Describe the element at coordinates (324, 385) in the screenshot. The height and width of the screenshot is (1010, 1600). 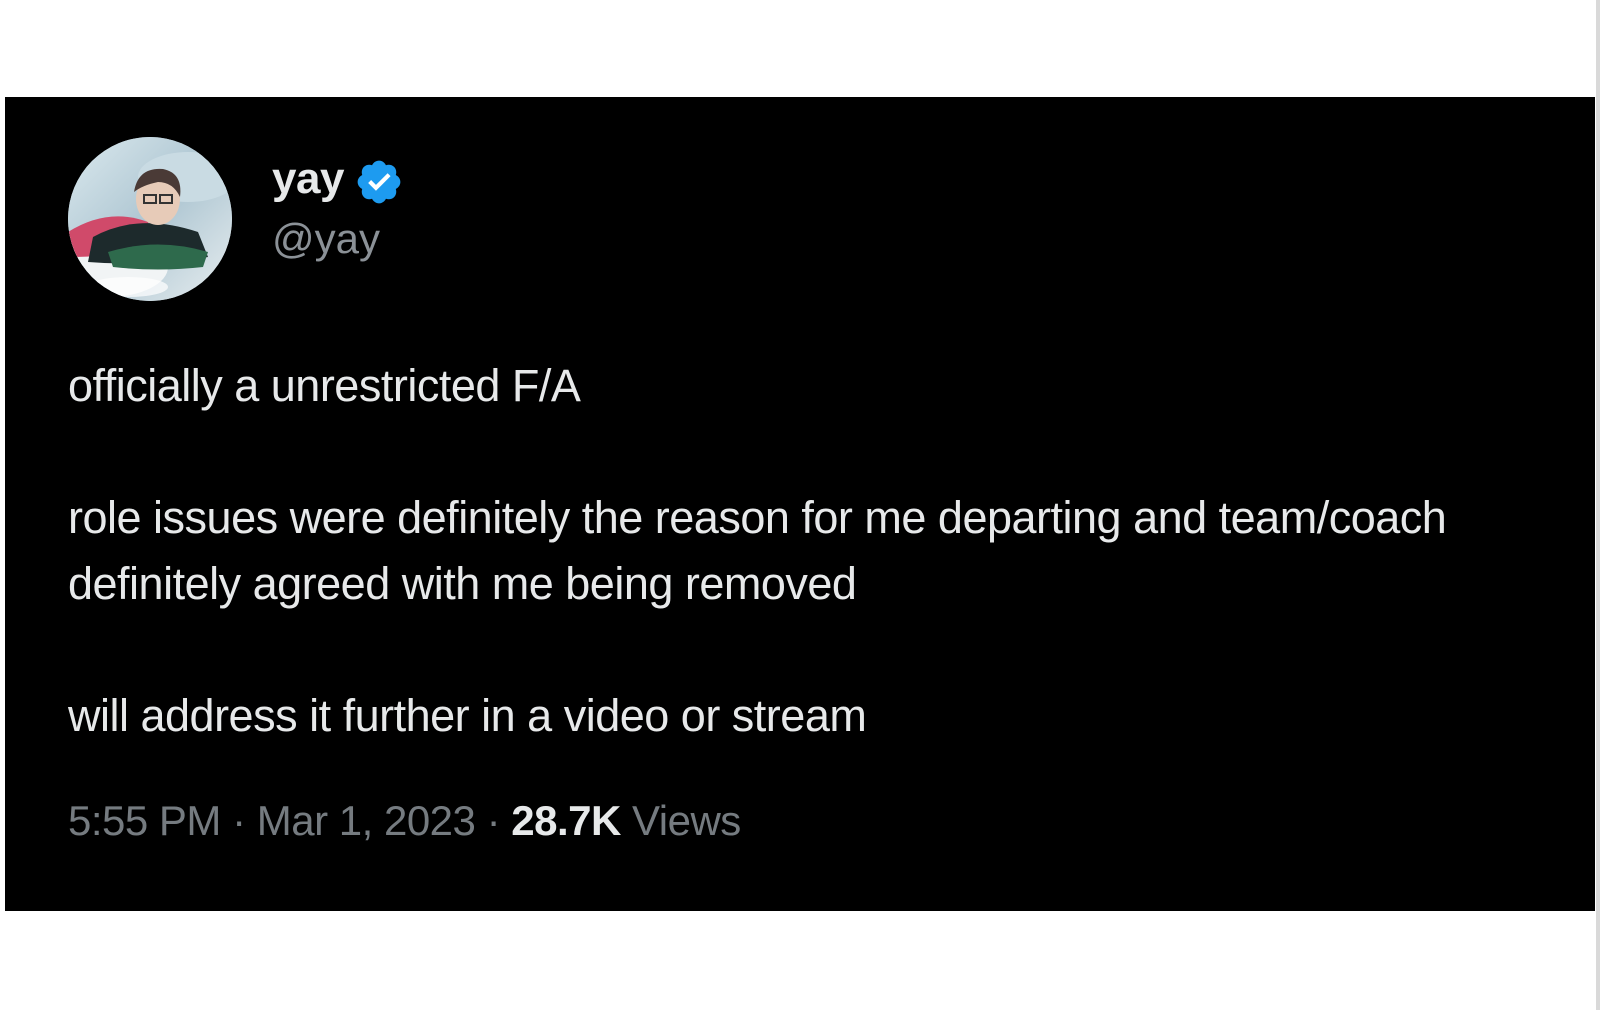
I see `tweet-paragraph: officially a unrestricted F/A` at that location.